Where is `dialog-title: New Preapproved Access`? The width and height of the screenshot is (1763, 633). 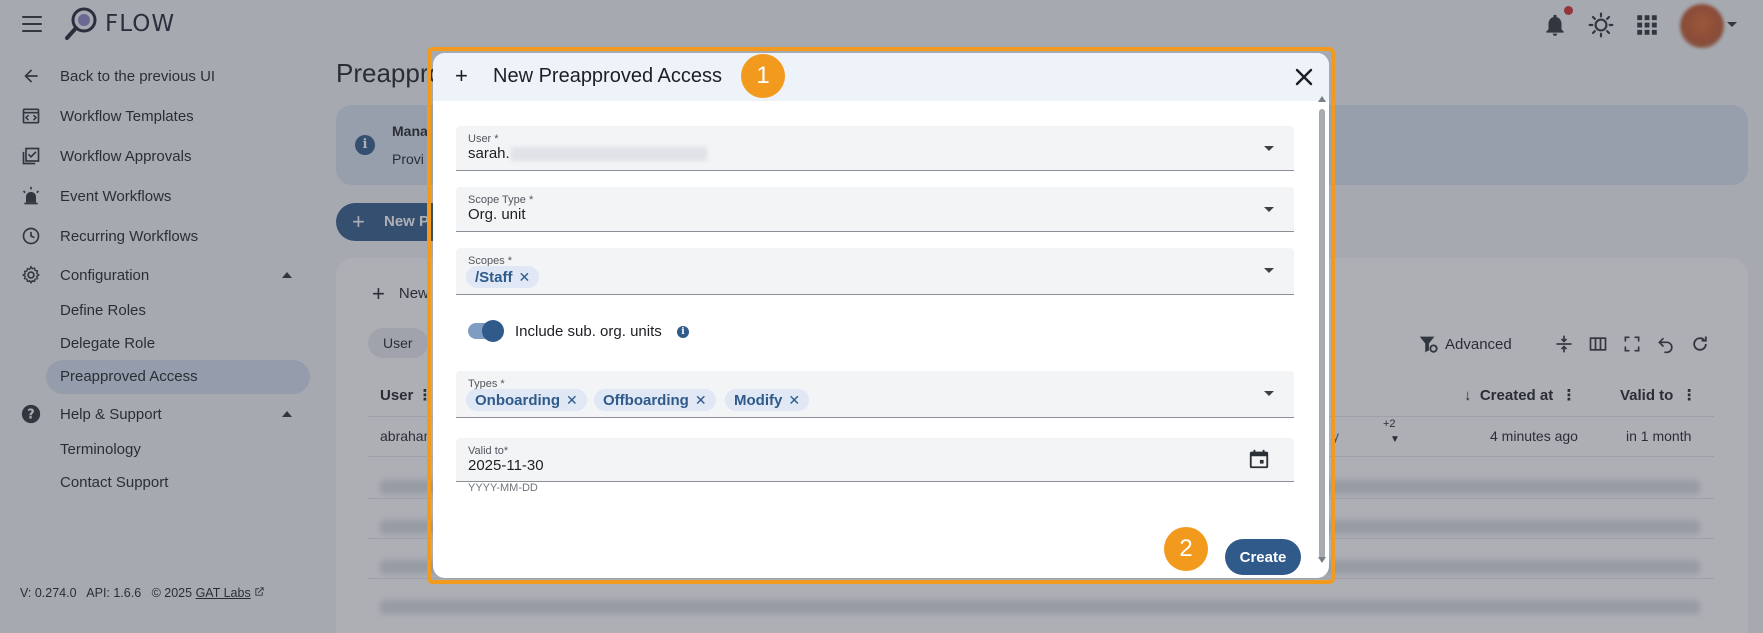
dialog-title: New Preapproved Access is located at coordinates (608, 76).